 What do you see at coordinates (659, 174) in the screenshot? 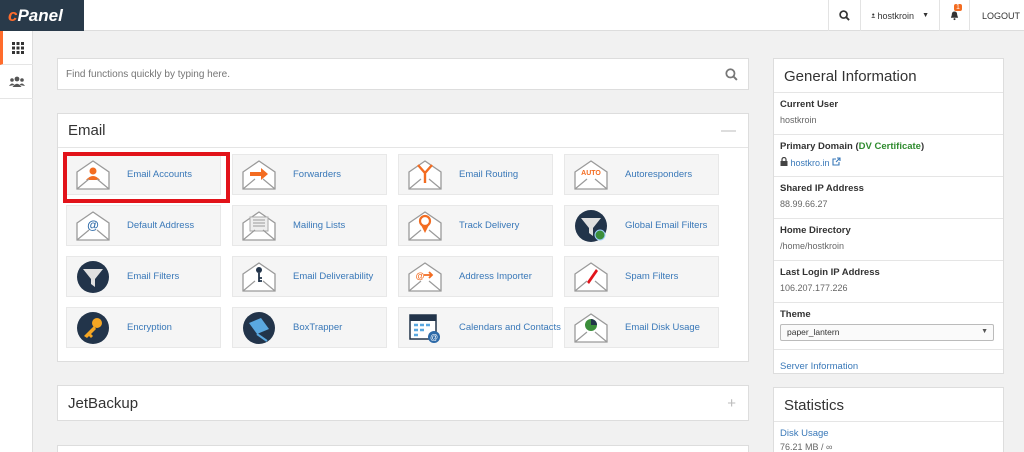
I see `tile-label: Autoresponders` at bounding box center [659, 174].